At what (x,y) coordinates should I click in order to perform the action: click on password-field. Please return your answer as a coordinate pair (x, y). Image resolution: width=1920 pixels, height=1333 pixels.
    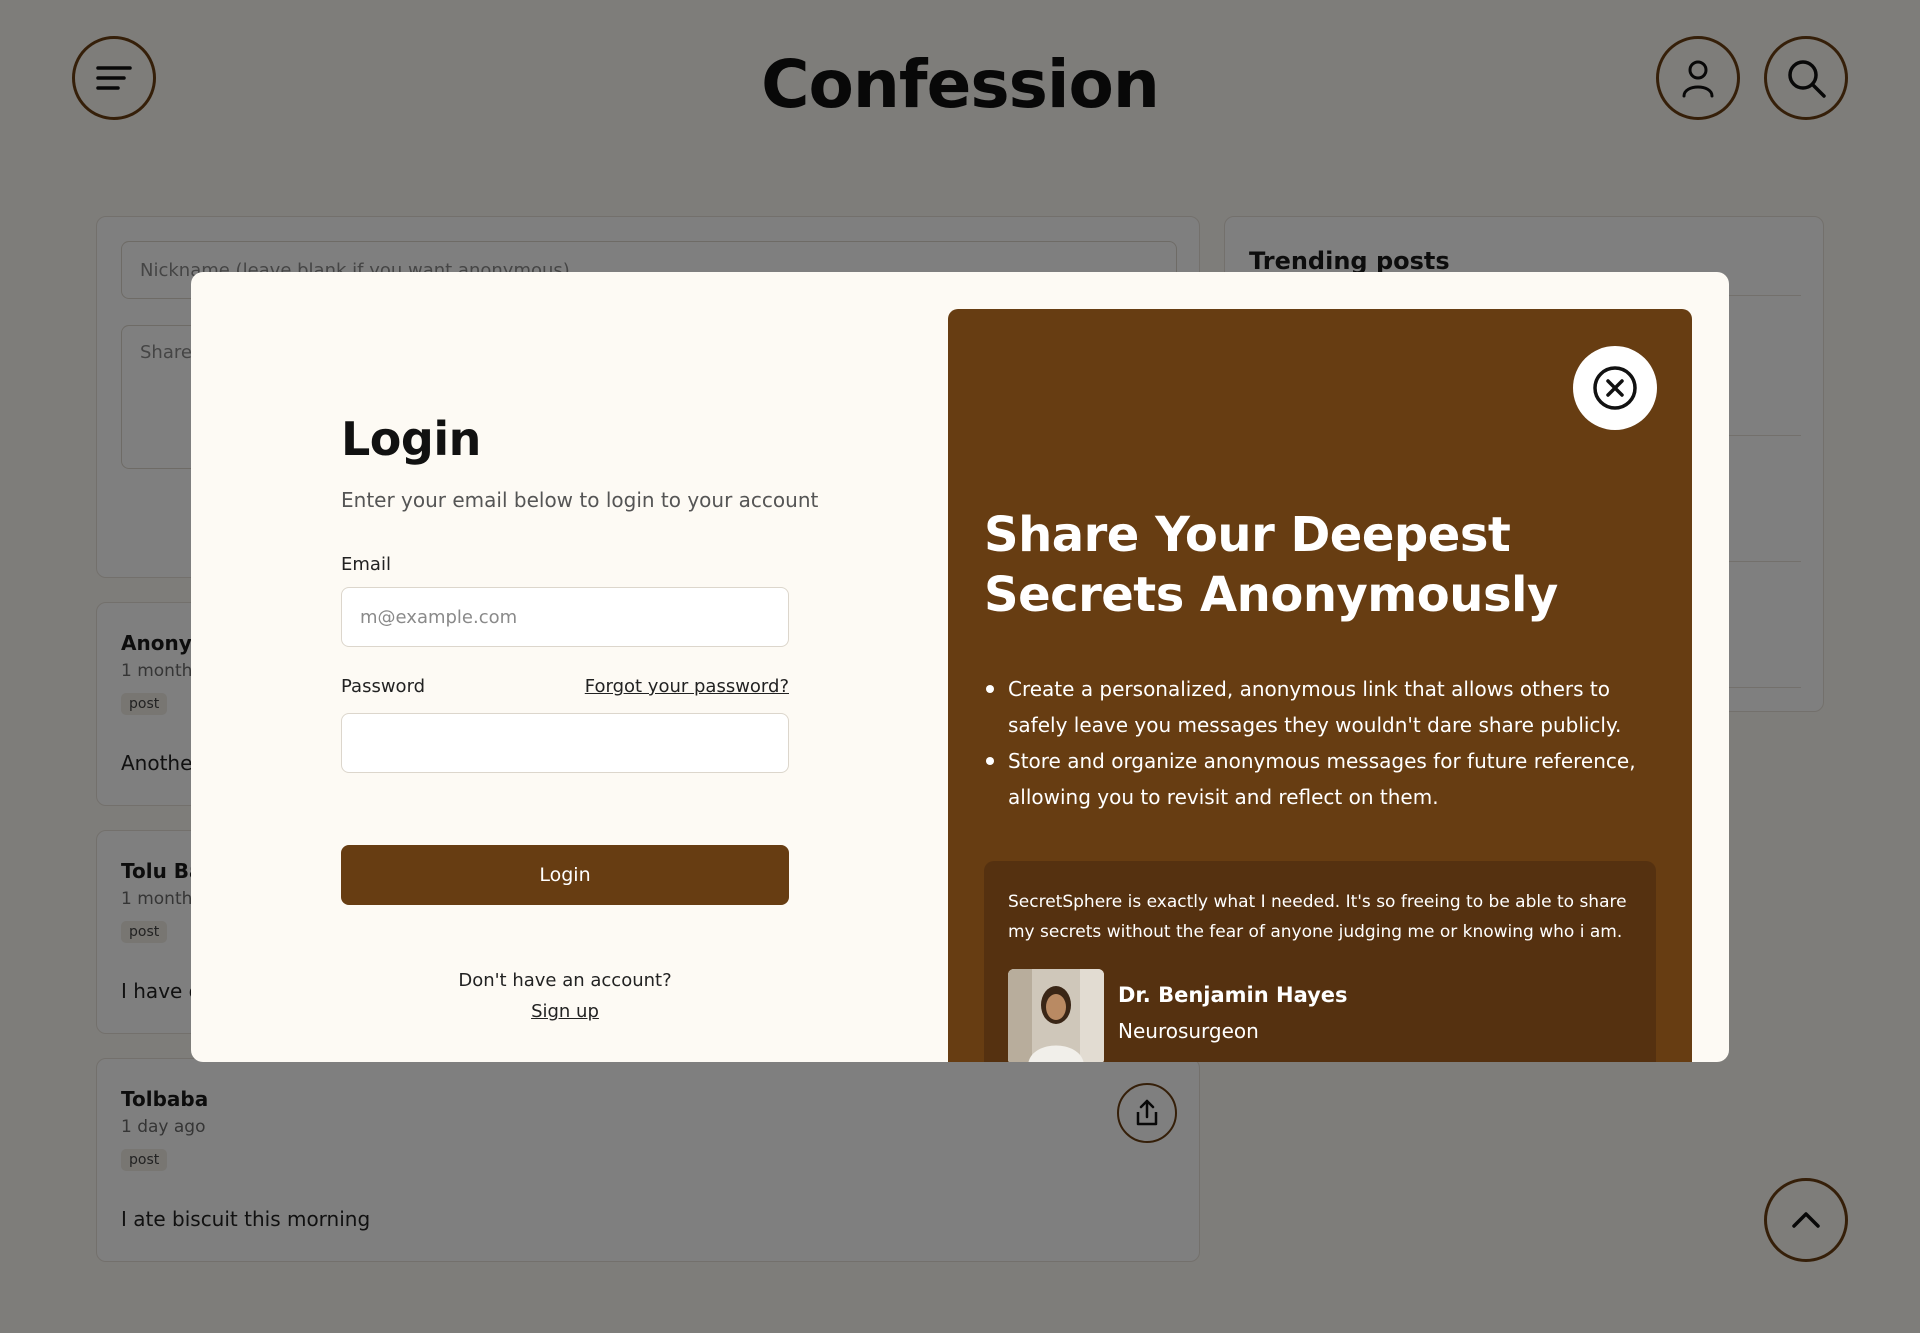
    Looking at the image, I should click on (565, 743).